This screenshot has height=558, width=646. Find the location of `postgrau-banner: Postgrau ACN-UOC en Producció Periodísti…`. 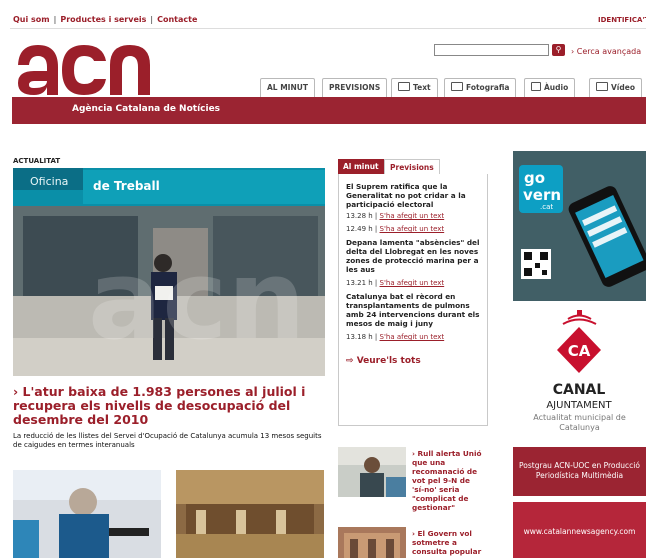

postgrau-banner: Postgrau ACN-UOC en Producció Periodísti… is located at coordinates (579, 471).